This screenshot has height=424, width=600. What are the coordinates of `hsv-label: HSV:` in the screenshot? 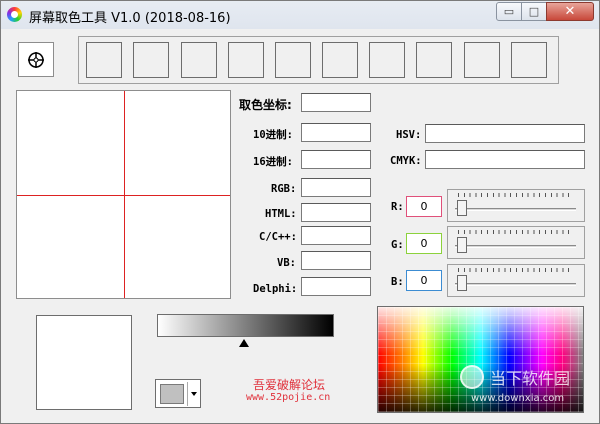 It's located at (409, 135).